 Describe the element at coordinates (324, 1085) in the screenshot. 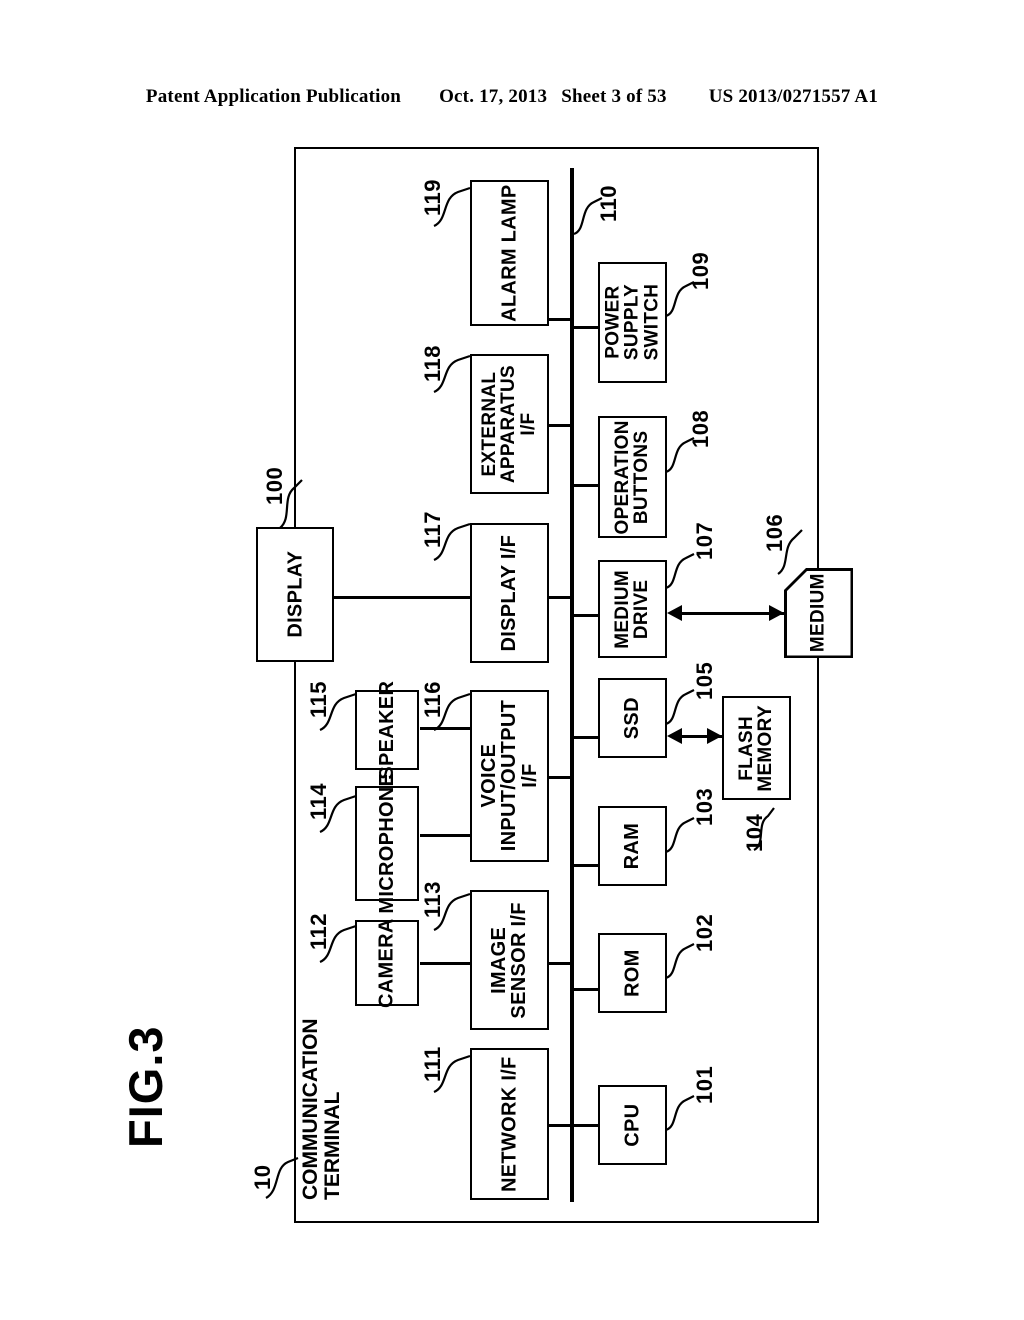

I see `communication-terminal-label: COMMUNICATION TERMINAL` at that location.